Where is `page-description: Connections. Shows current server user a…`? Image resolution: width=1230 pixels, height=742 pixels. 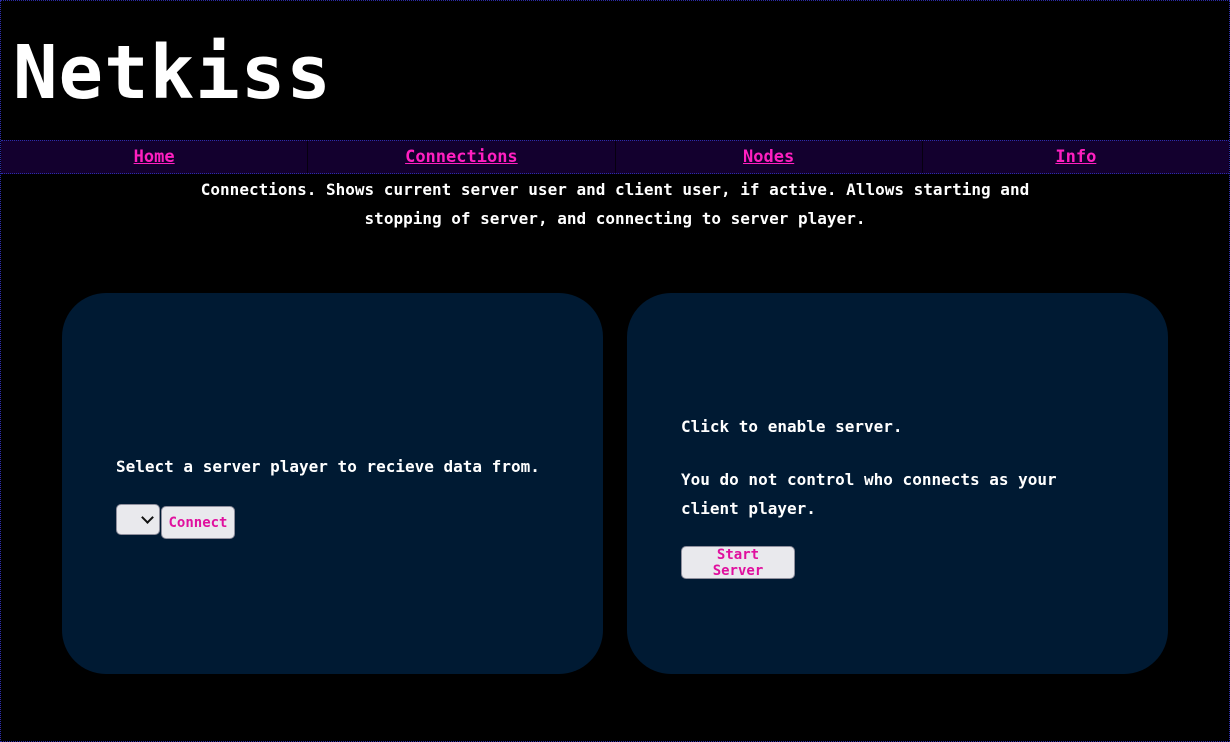
page-description: Connections. Shows current server user a… is located at coordinates (615, 204).